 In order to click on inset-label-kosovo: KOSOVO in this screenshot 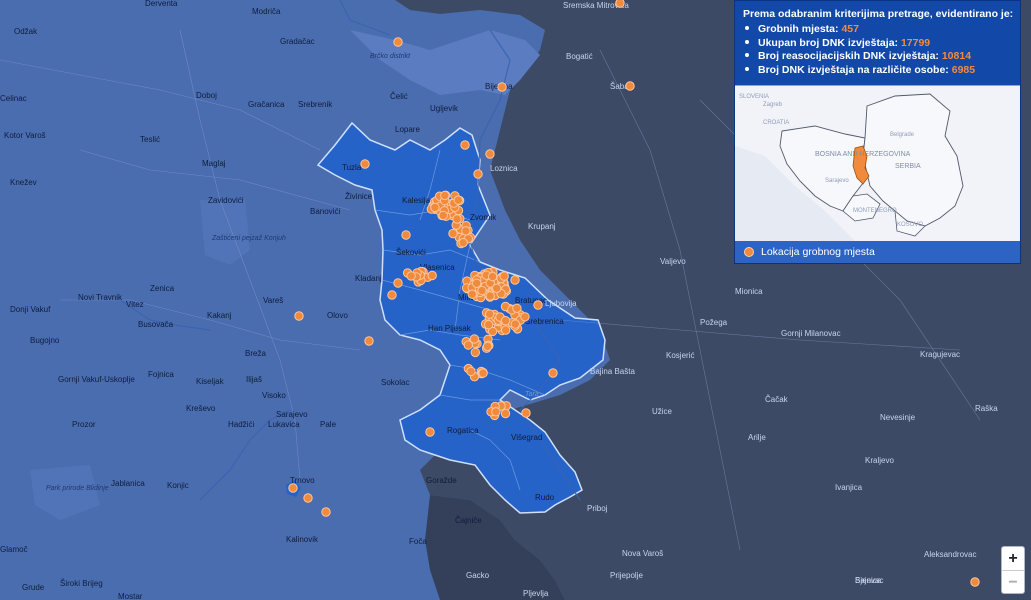, I will do `click(910, 225)`.